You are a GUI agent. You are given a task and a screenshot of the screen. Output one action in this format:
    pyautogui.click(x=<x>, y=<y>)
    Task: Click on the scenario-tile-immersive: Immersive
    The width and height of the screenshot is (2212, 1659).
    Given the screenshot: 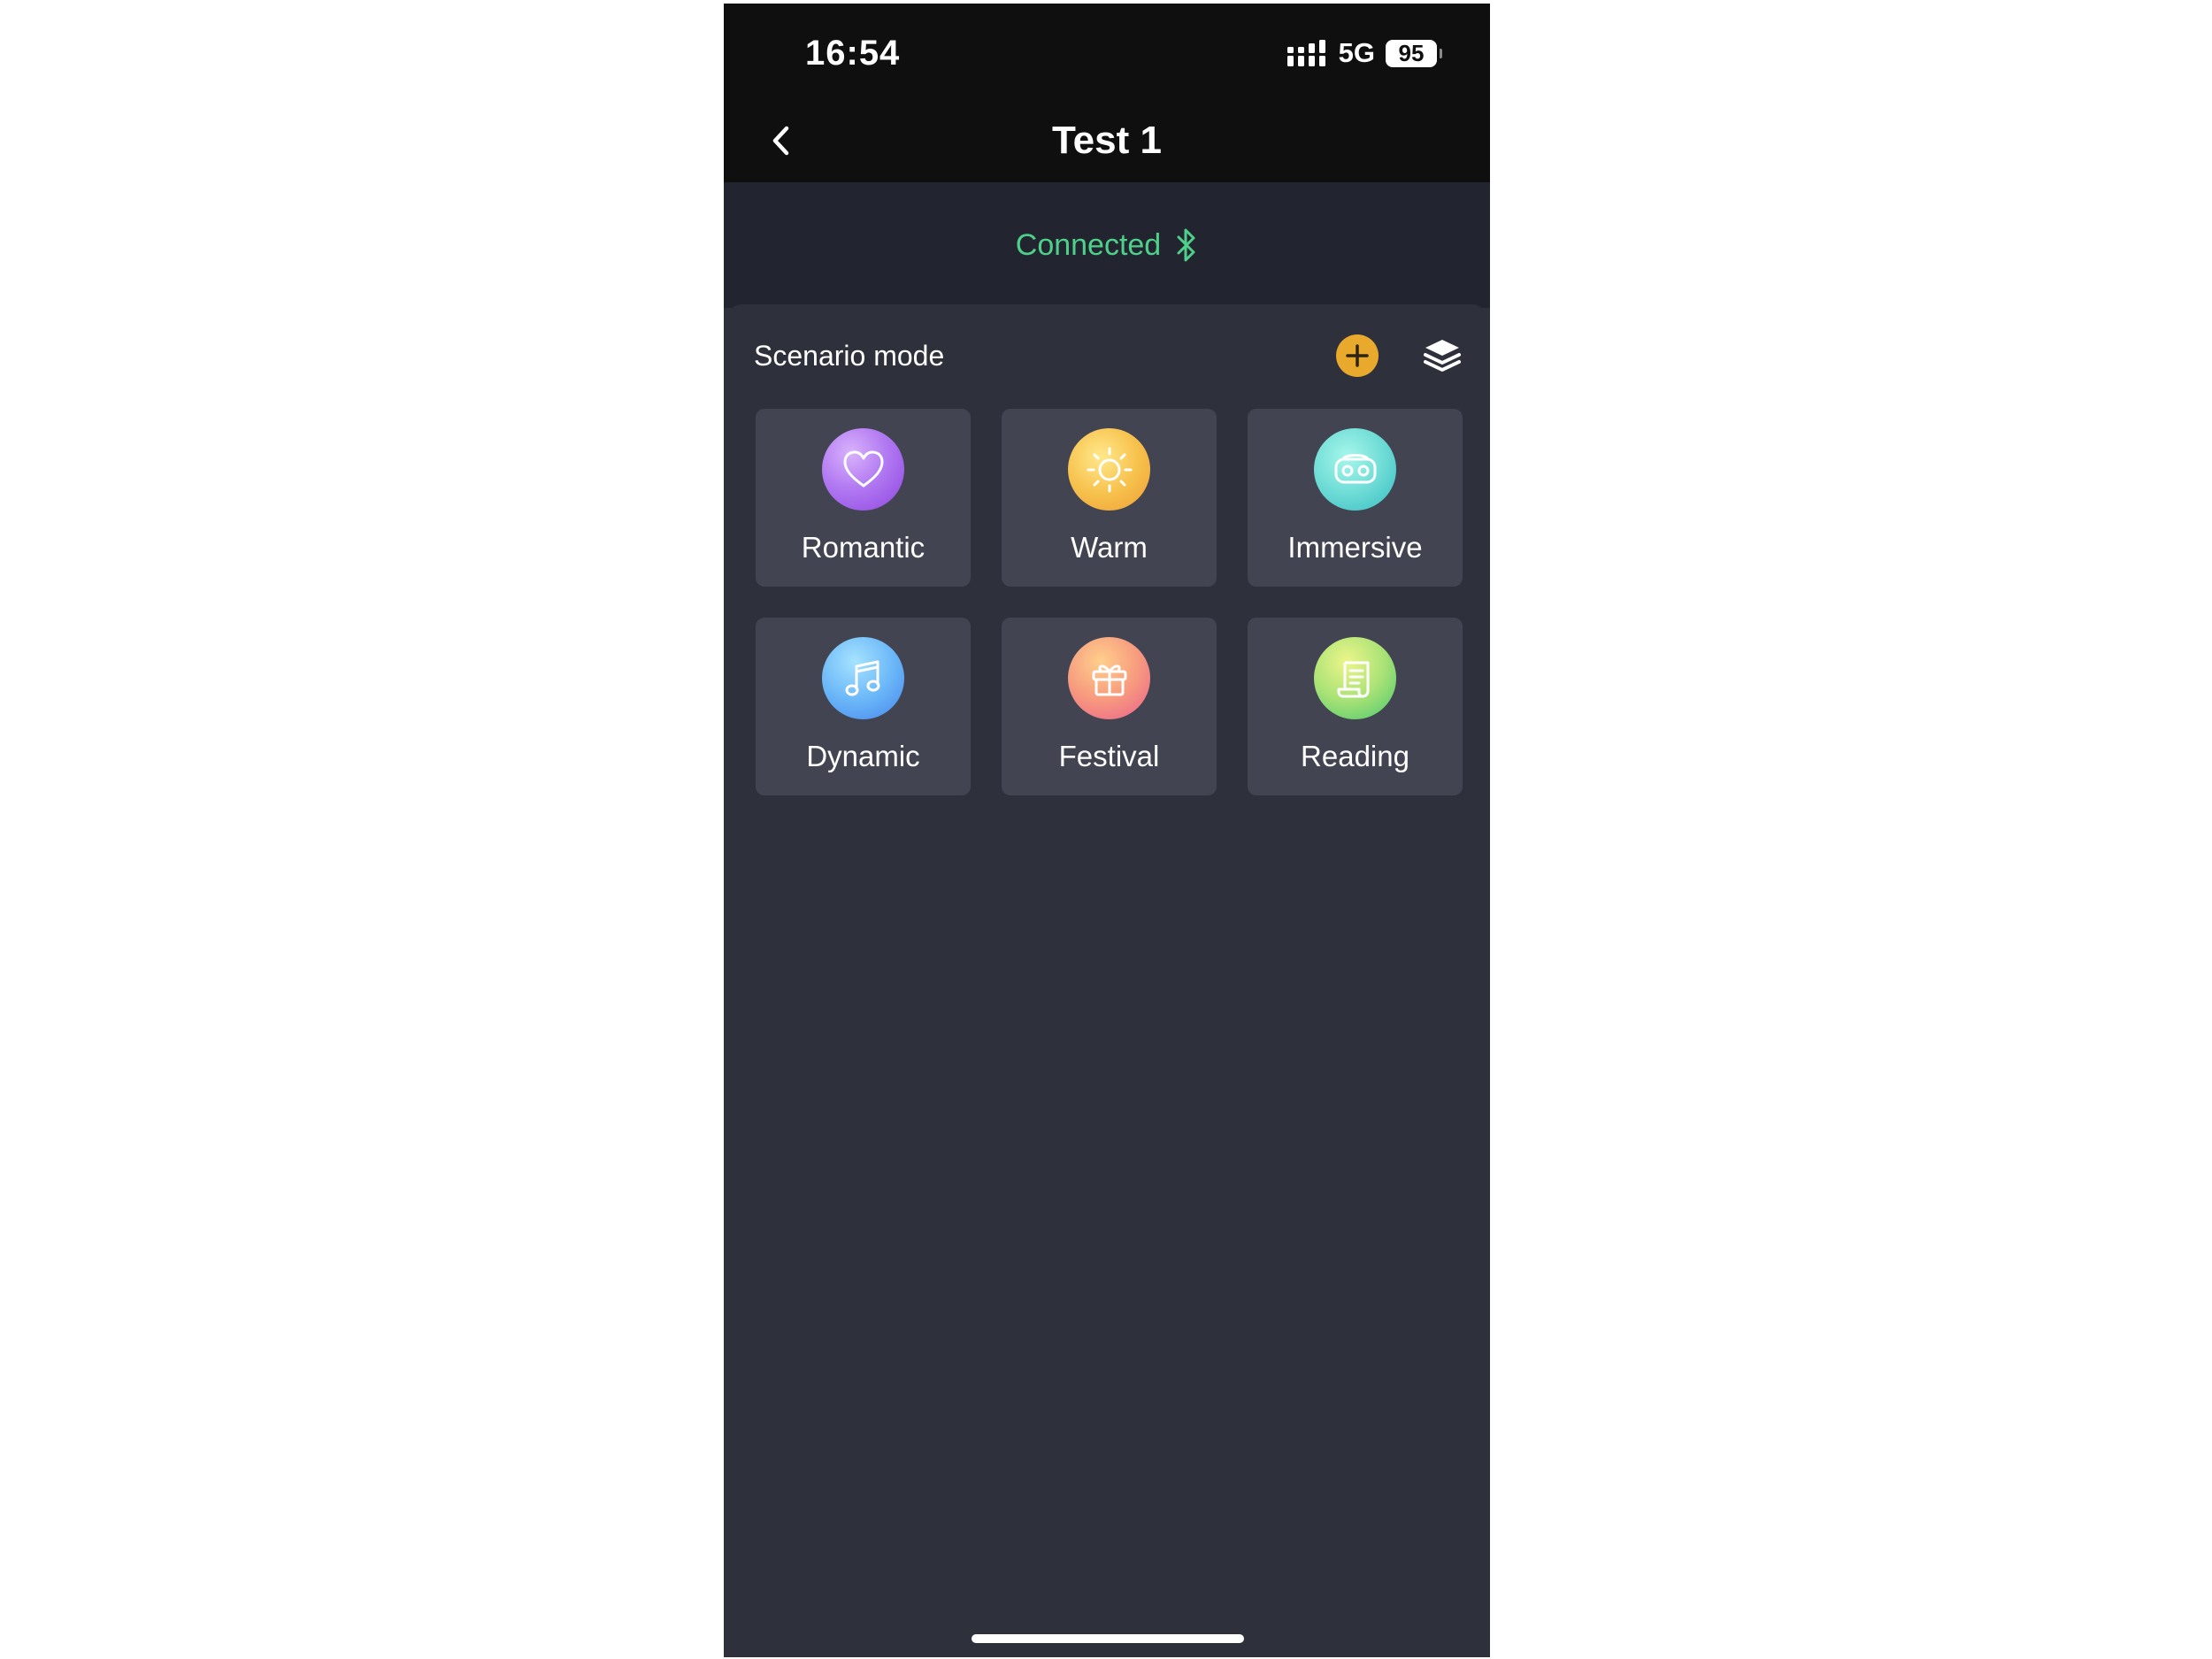 What is the action you would take?
    pyautogui.click(x=1355, y=498)
    